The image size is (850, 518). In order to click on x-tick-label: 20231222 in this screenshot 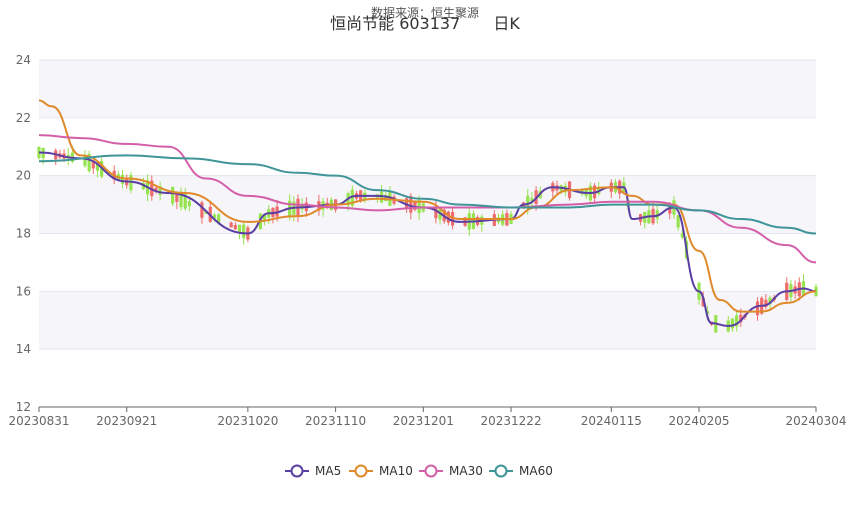, I will do `click(511, 421)`.